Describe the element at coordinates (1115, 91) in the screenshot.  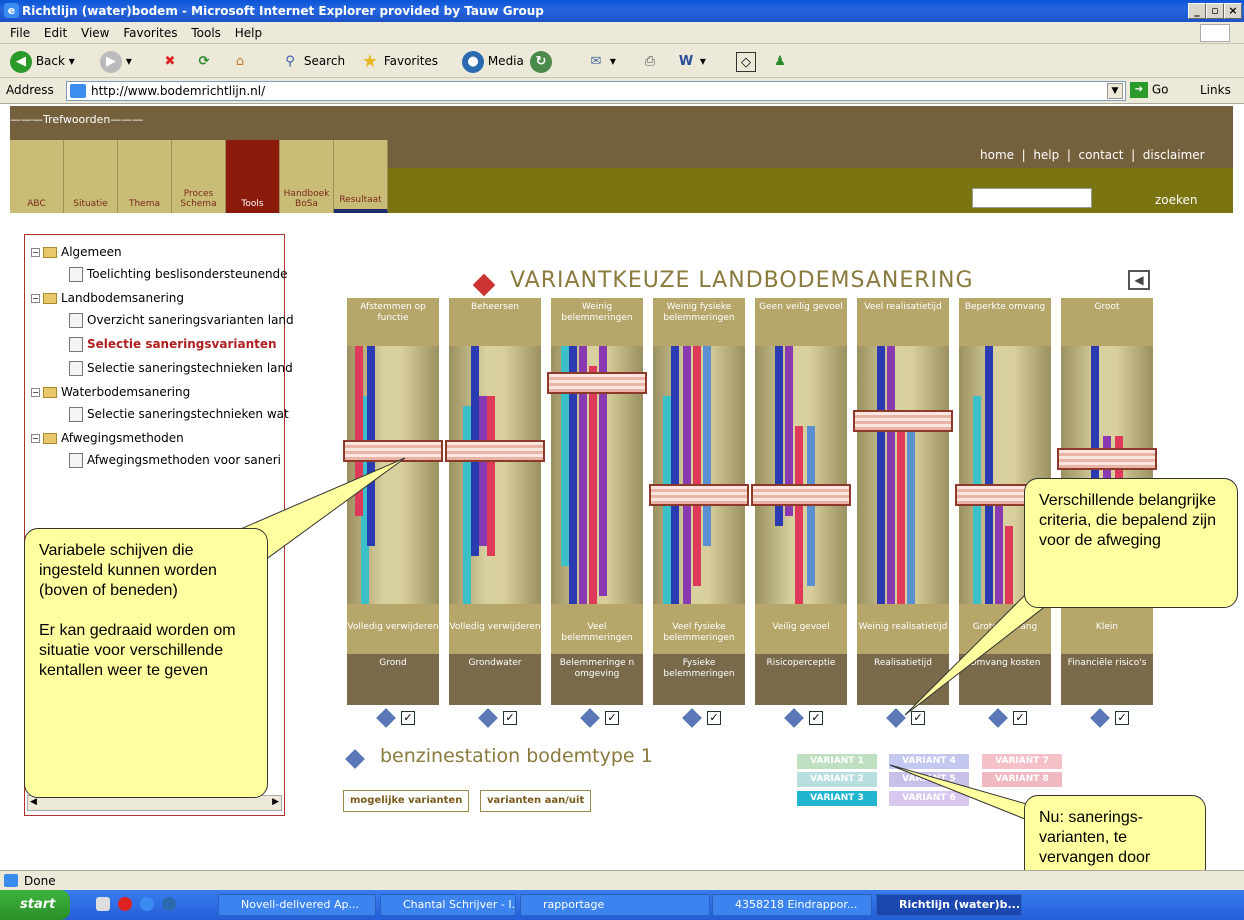
I see `address-dropdown-icon: ▼` at that location.